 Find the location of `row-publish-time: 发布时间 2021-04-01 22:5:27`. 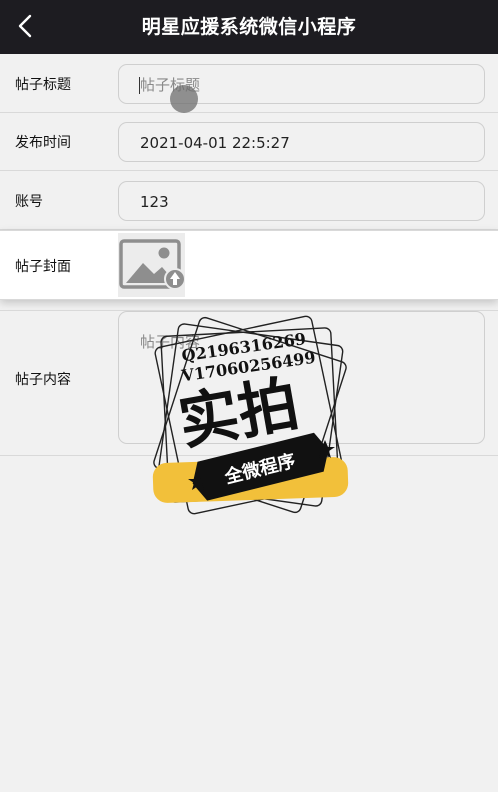

row-publish-time: 发布时间 2021-04-01 22:5:27 is located at coordinates (249, 142).